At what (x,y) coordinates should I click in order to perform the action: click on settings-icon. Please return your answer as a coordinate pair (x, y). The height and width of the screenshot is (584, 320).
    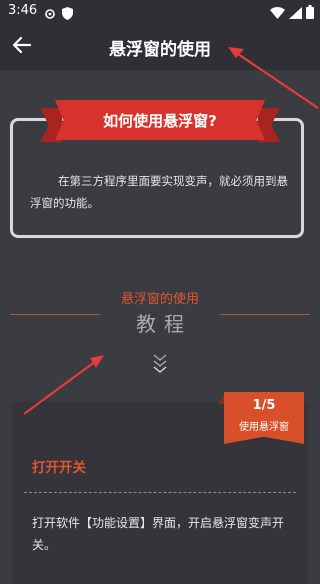
    Looking at the image, I should click on (50, 14).